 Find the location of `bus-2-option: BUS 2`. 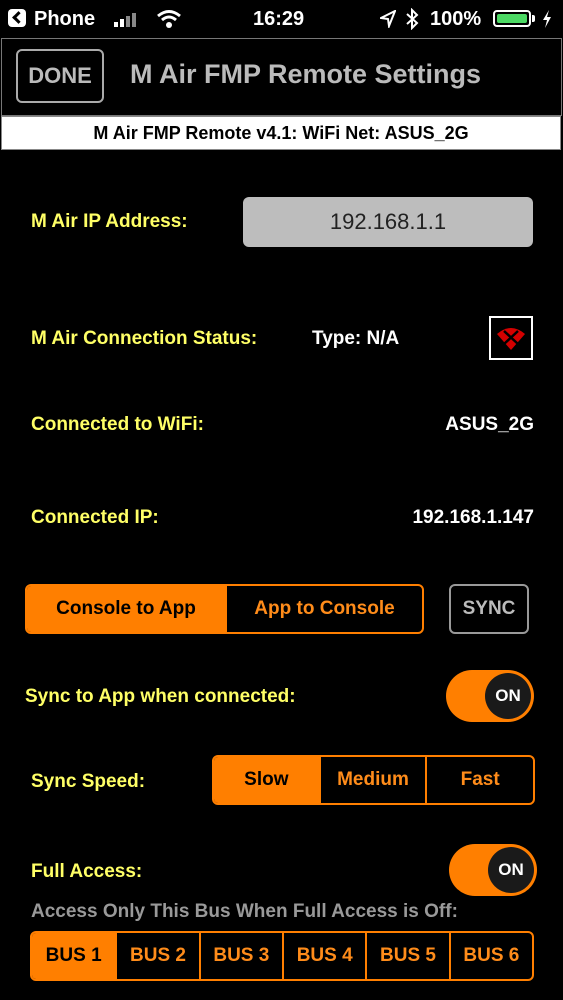

bus-2-option: BUS 2 is located at coordinates (156, 956).